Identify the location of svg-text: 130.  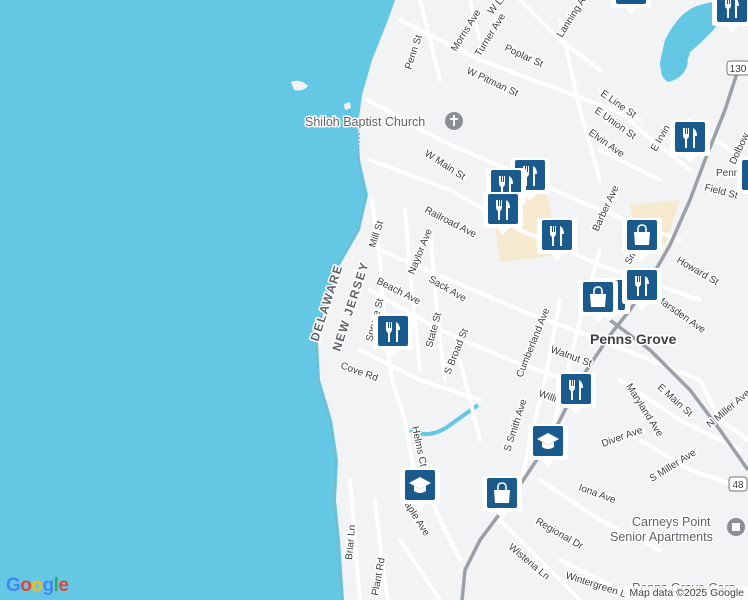
(738, 69).